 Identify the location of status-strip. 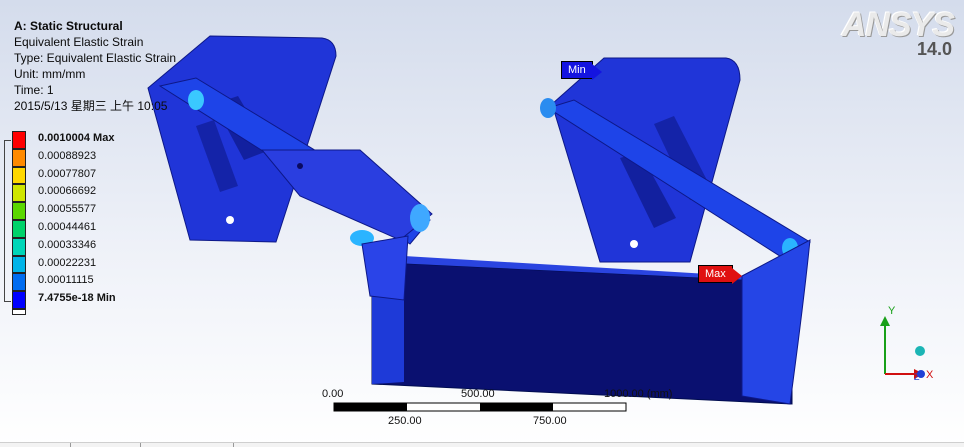
(482, 444).